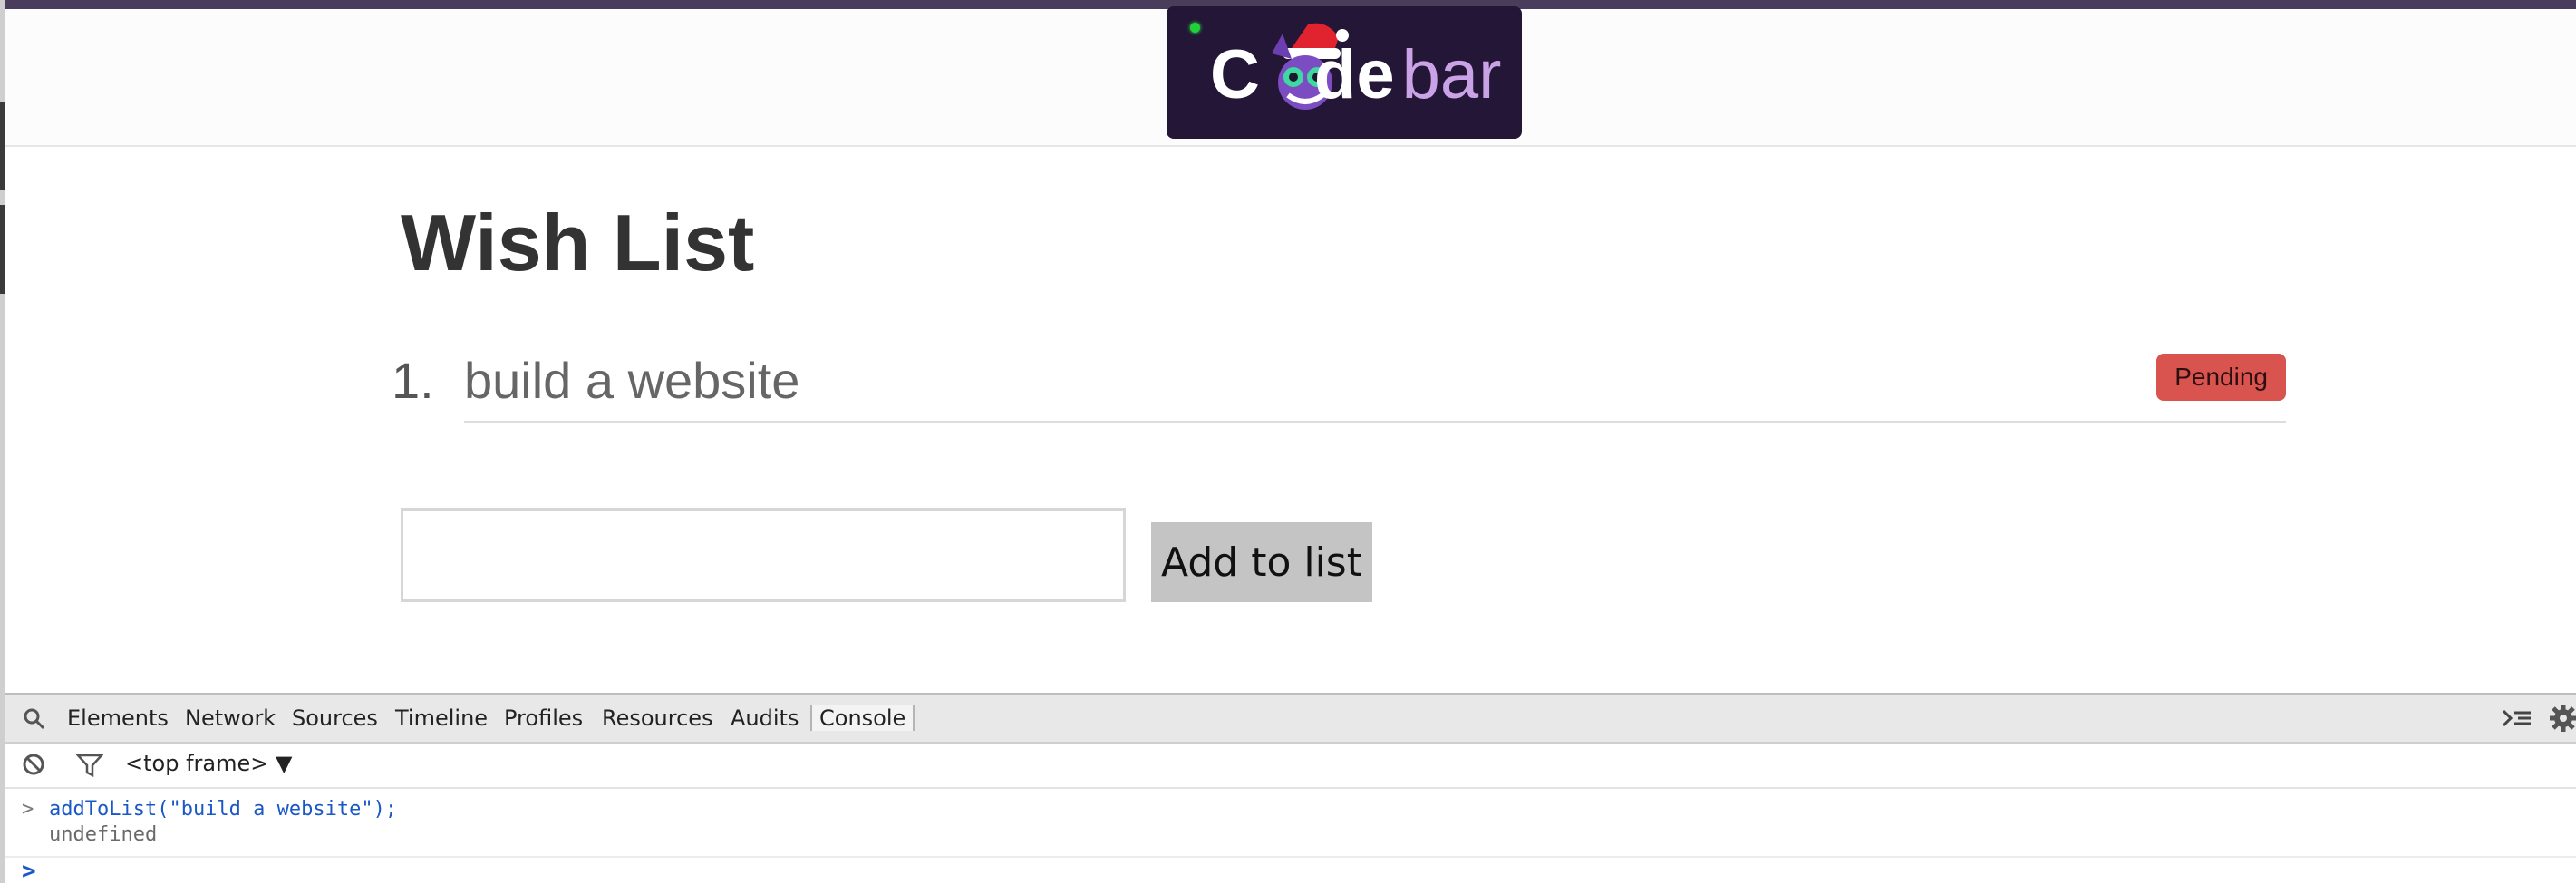  Describe the element at coordinates (765, 718) in the screenshot. I see `tab-audits: Audits` at that location.